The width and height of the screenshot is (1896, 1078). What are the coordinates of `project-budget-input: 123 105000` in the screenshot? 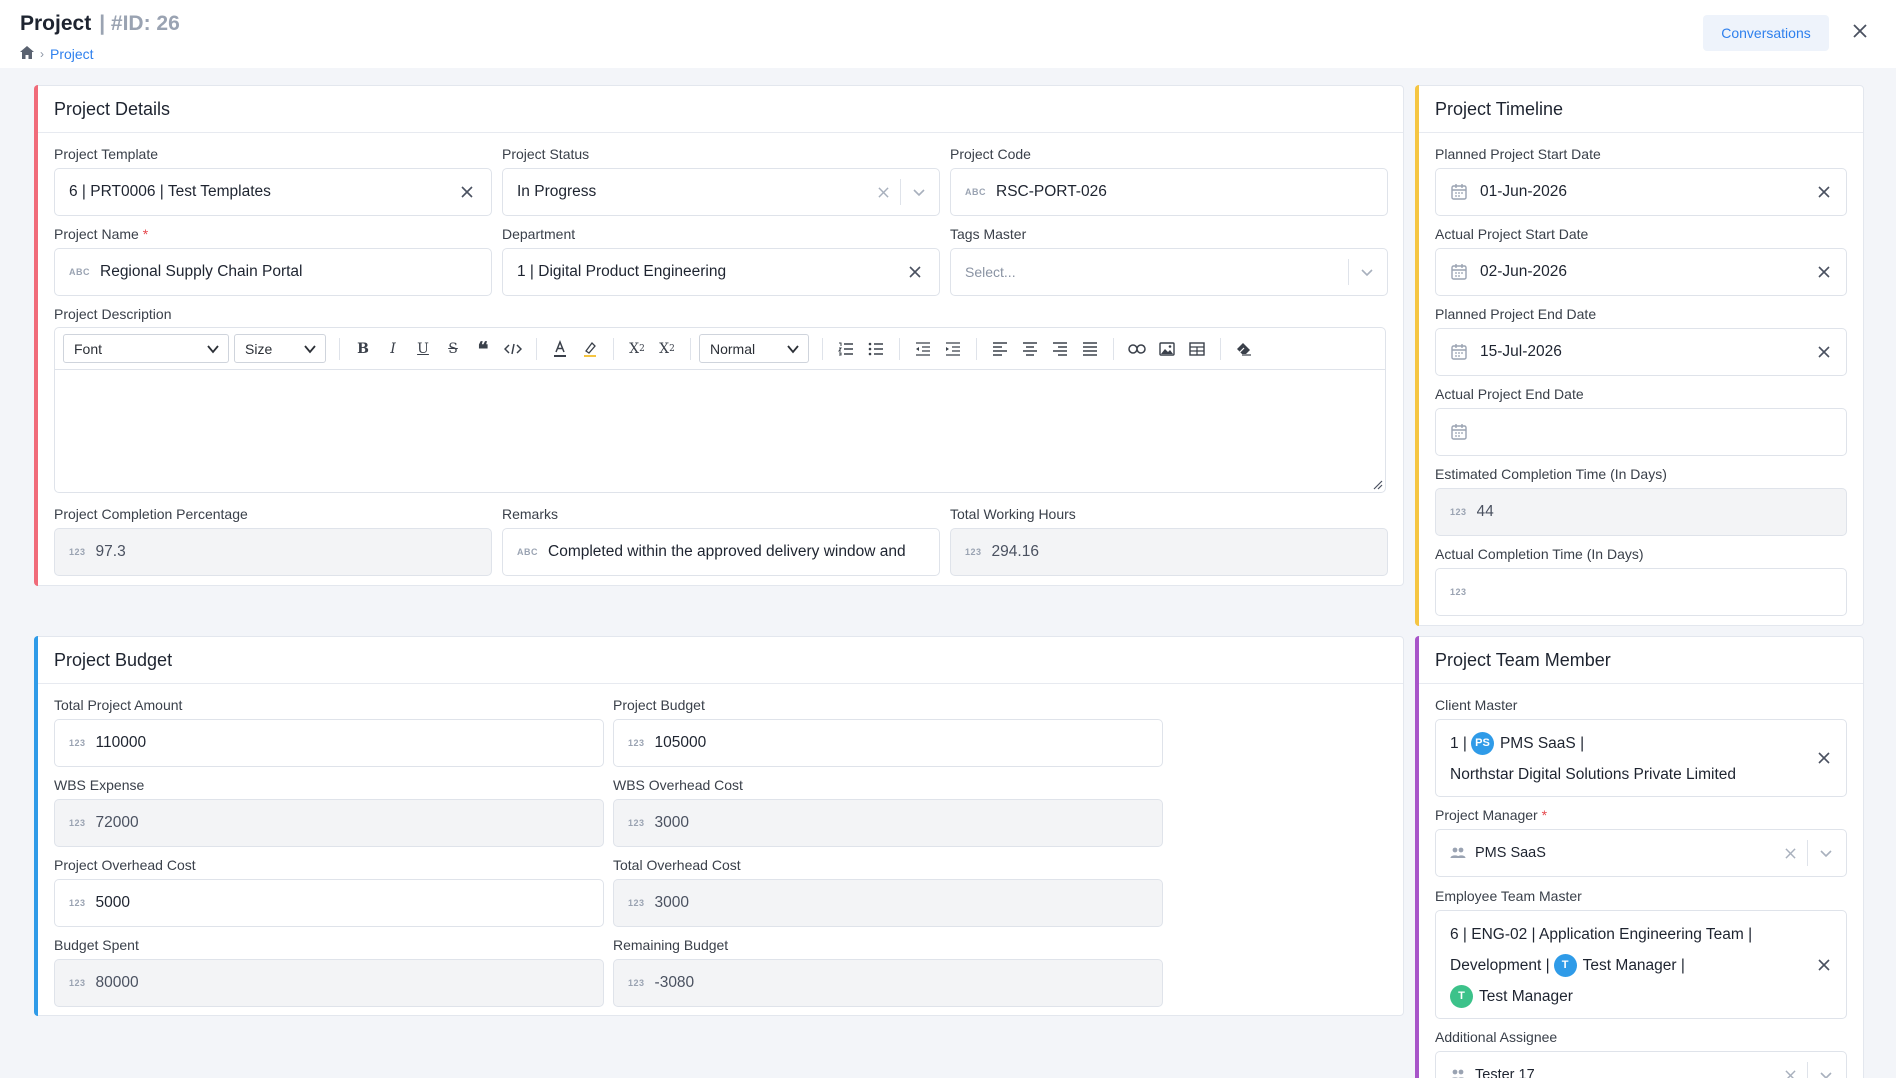 It's located at (888, 743).